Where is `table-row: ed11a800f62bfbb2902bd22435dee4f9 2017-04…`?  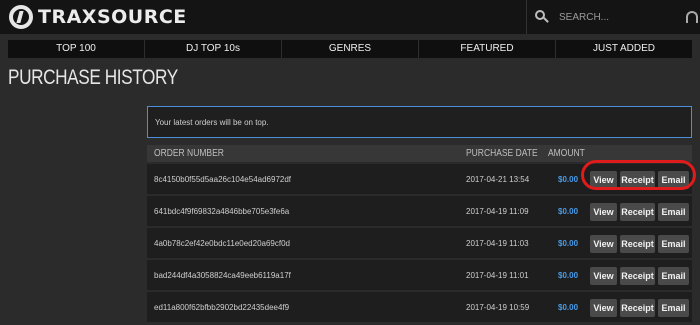
table-row: ed11a800f62bfbb2902bd22435dee4f9 2017-04… is located at coordinates (419, 306).